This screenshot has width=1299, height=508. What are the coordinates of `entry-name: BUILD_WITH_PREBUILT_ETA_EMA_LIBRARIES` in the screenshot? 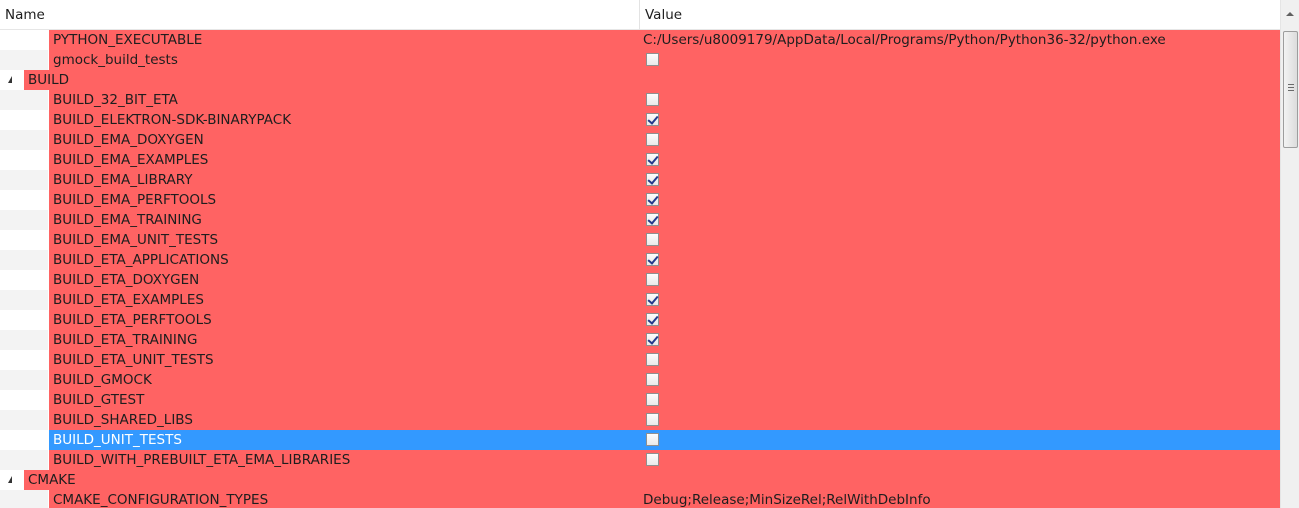 It's located at (202, 460).